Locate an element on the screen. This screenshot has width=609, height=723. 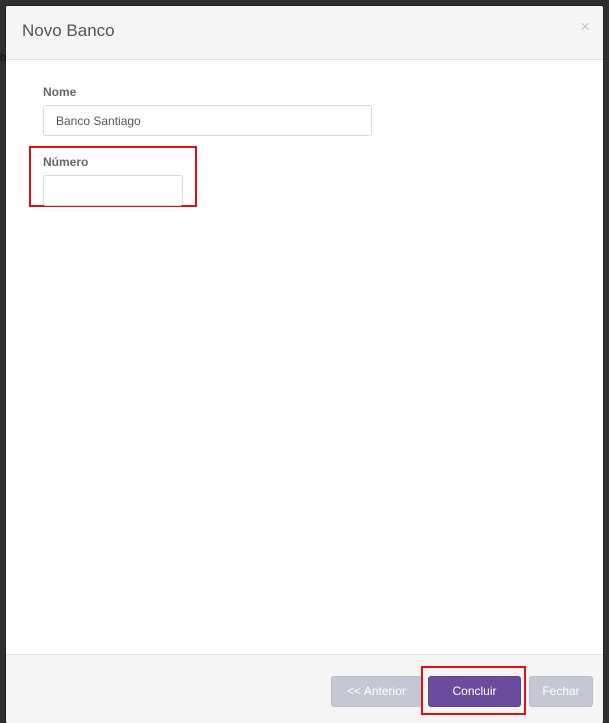
anterior-button: << Anterior is located at coordinates (376, 691).